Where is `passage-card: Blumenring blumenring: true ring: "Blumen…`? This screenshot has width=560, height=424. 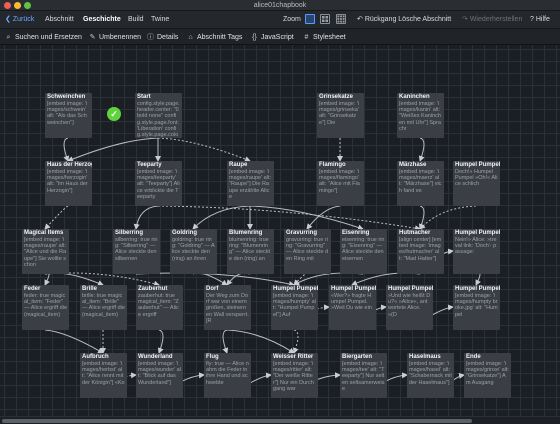 passage-card: Blumenring blumenring: true ring: "Blumen… is located at coordinates (250, 251).